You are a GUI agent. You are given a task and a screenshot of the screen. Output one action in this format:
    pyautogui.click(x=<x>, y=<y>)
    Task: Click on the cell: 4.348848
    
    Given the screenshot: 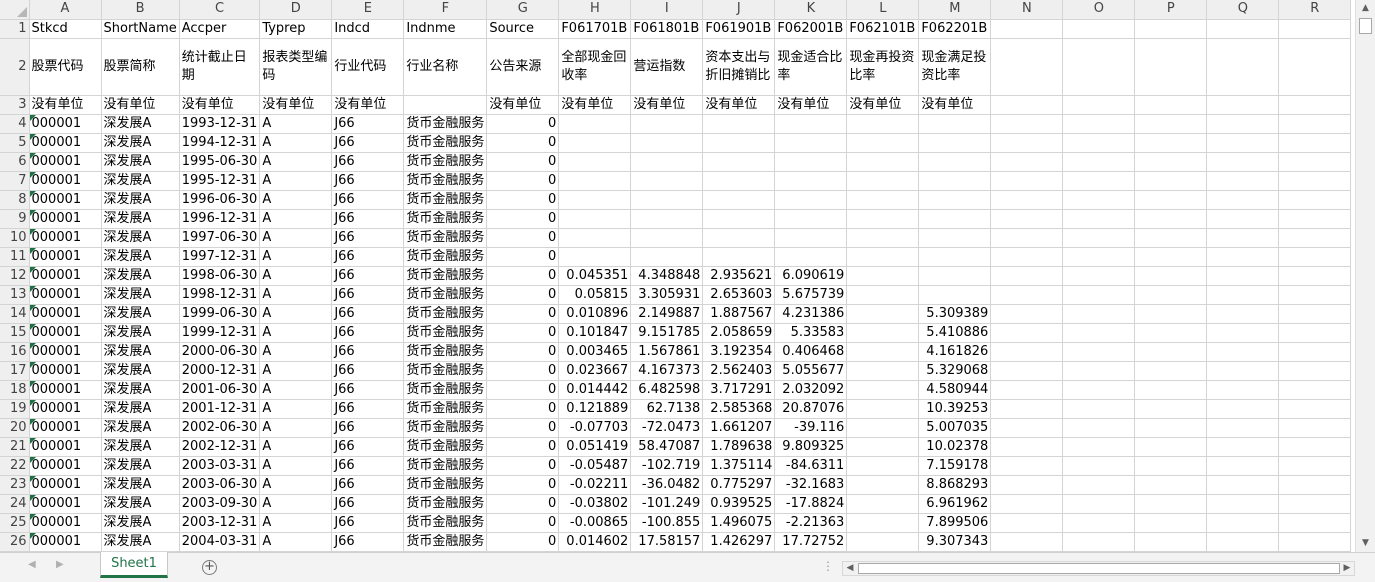 What is the action you would take?
    pyautogui.click(x=667, y=276)
    